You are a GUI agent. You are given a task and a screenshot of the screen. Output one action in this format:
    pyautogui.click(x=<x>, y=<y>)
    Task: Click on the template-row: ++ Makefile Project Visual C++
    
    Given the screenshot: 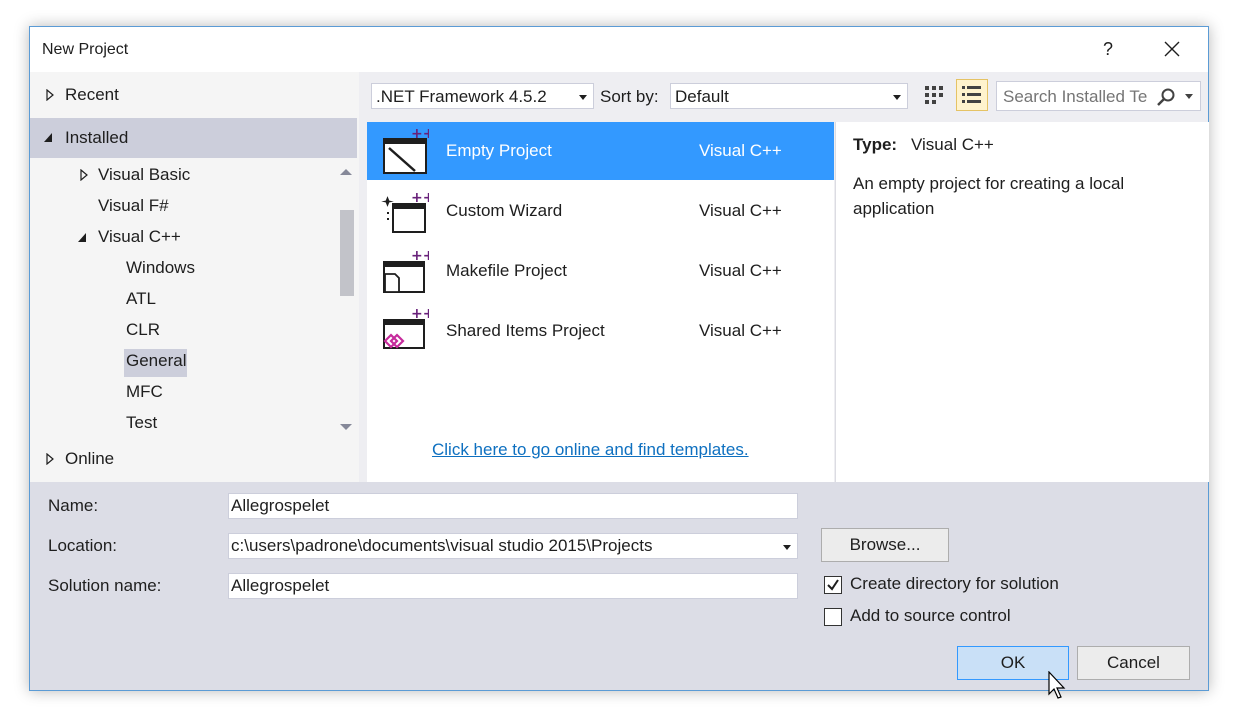 What is the action you would take?
    pyautogui.click(x=600, y=271)
    